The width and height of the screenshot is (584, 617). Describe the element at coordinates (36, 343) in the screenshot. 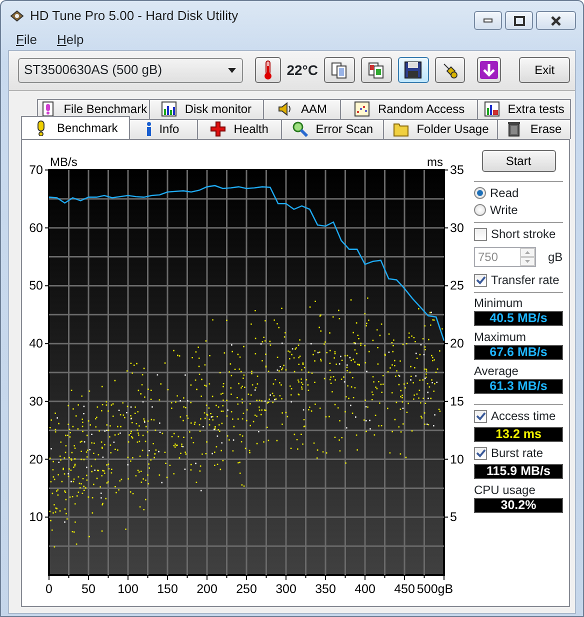

I see `axis-label: 40` at that location.